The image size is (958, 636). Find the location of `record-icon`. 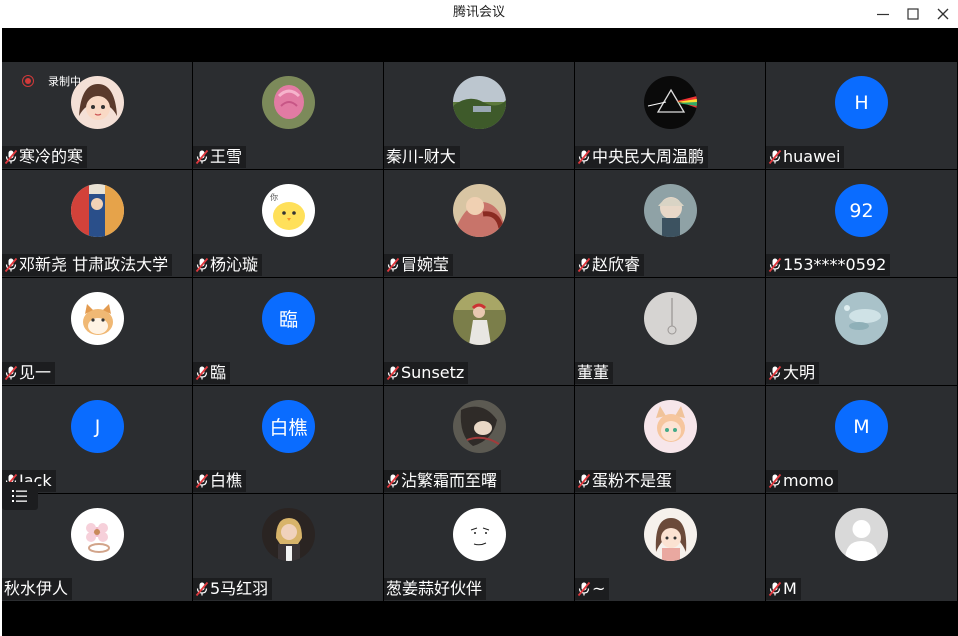

record-icon is located at coordinates (28, 81).